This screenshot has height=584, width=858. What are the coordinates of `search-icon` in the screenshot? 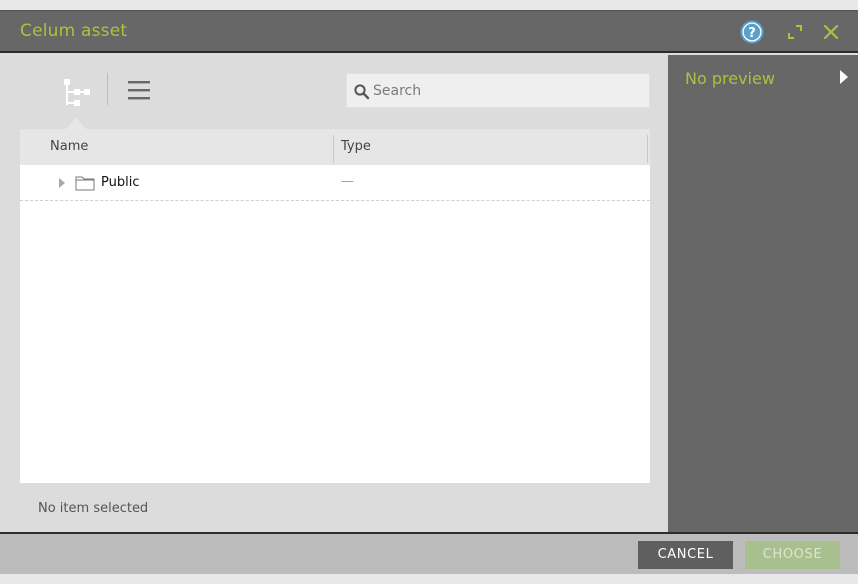 It's located at (362, 92).